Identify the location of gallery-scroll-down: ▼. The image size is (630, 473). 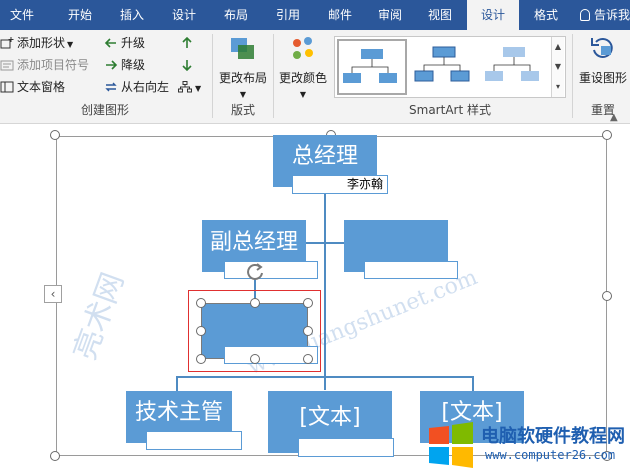
(557, 67).